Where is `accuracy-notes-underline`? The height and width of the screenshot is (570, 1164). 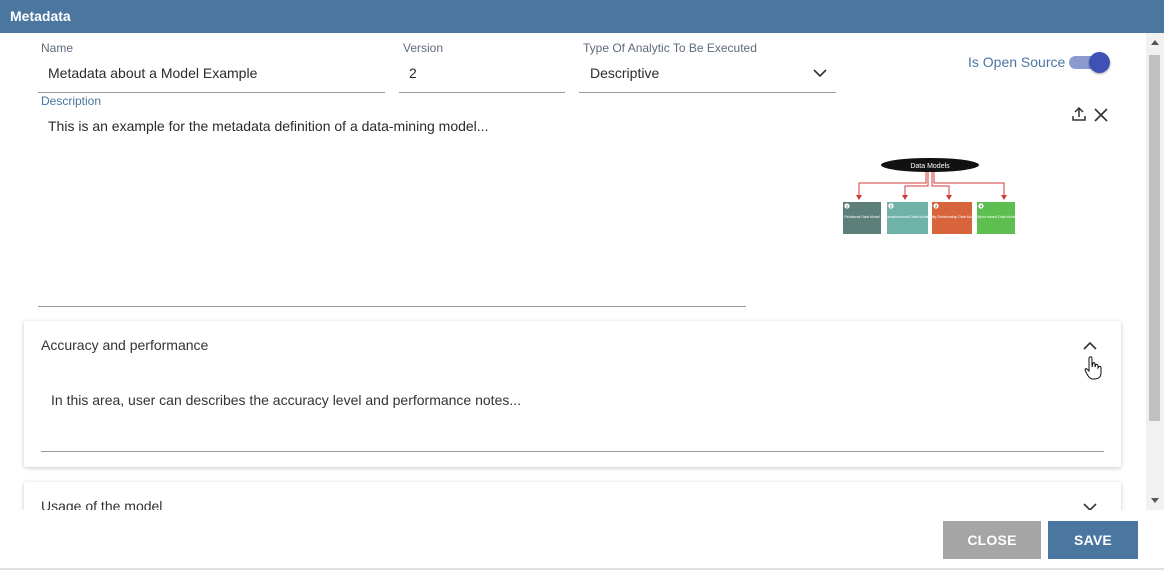
accuracy-notes-underline is located at coordinates (572, 451).